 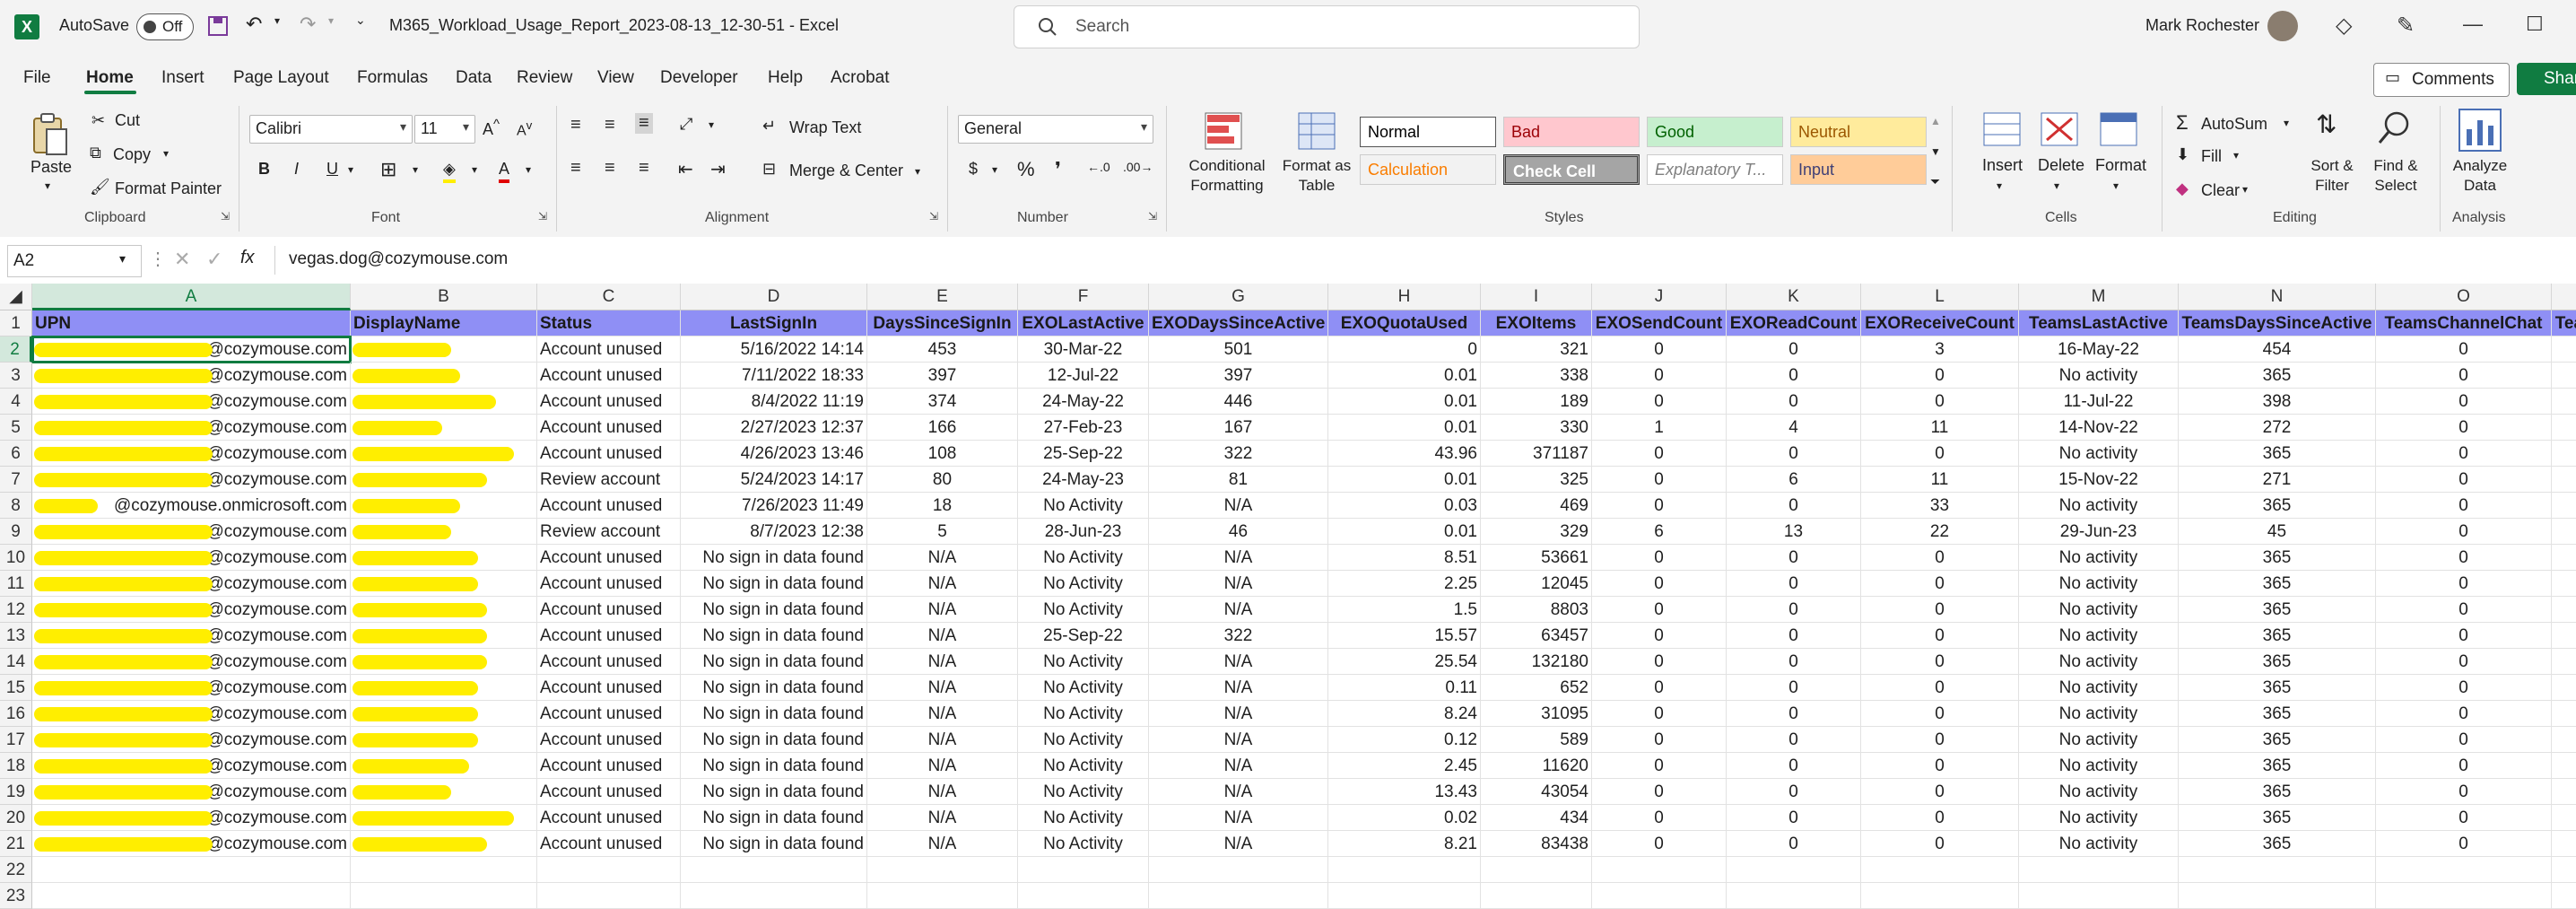 I want to click on table-cell: 5/24/2023 14:17, so click(x=774, y=480).